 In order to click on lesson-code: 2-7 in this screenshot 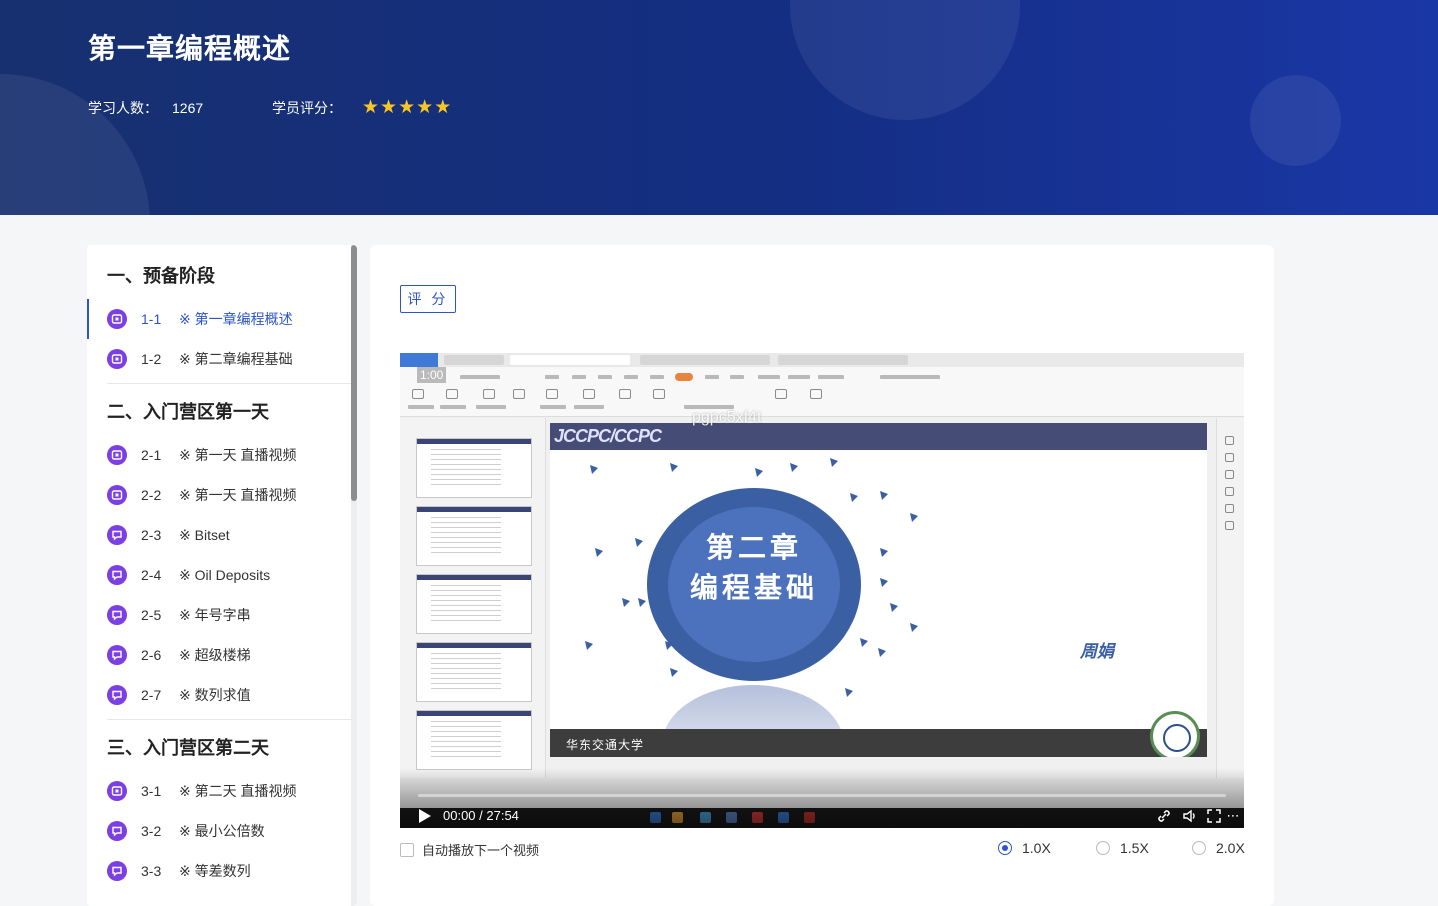, I will do `click(151, 695)`.